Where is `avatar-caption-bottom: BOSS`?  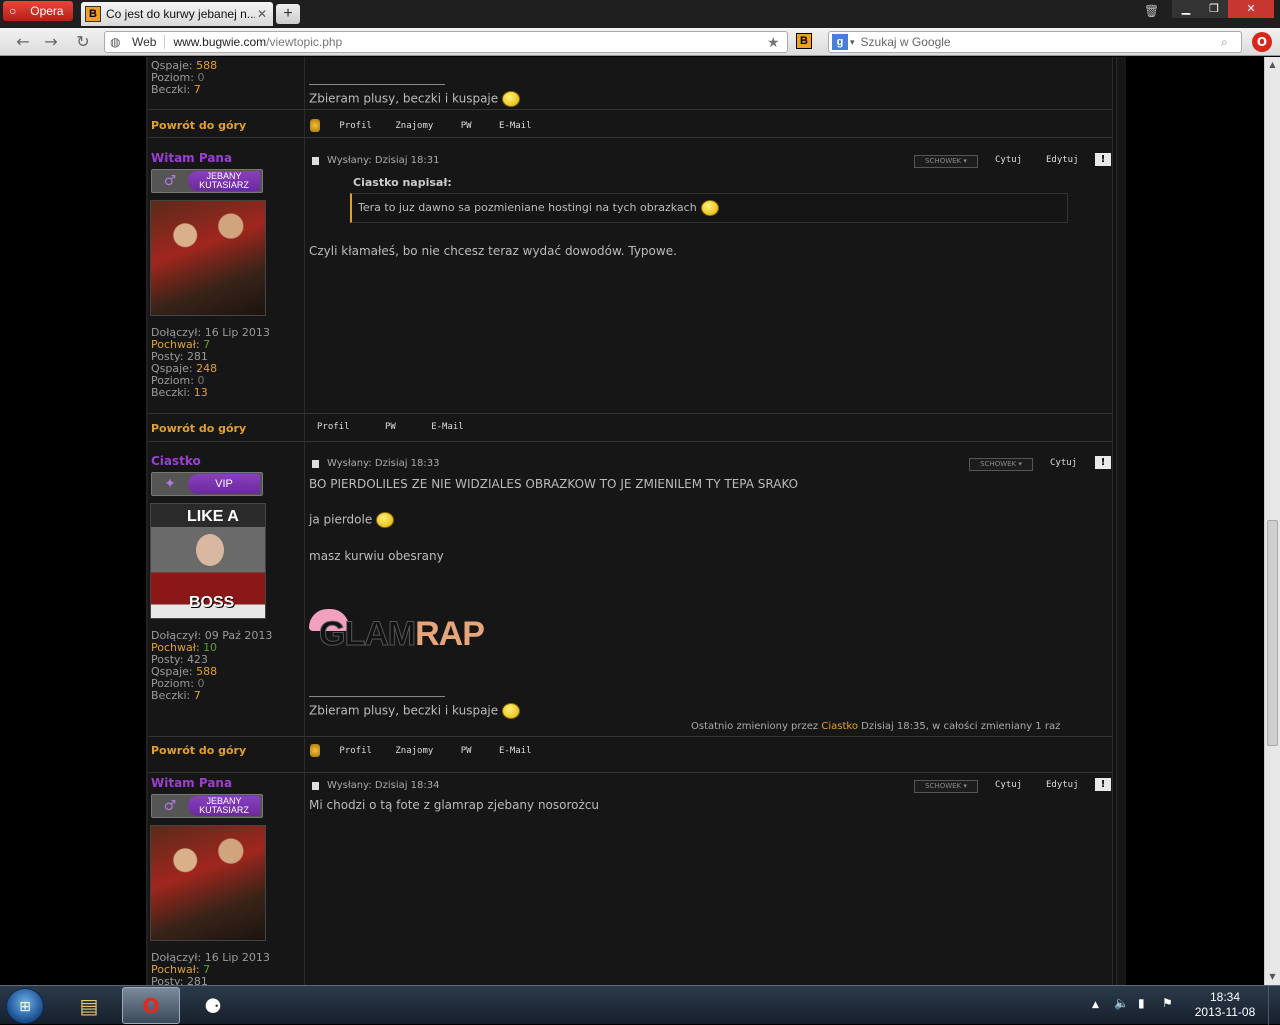
avatar-caption-bottom: BOSS is located at coordinates (212, 602).